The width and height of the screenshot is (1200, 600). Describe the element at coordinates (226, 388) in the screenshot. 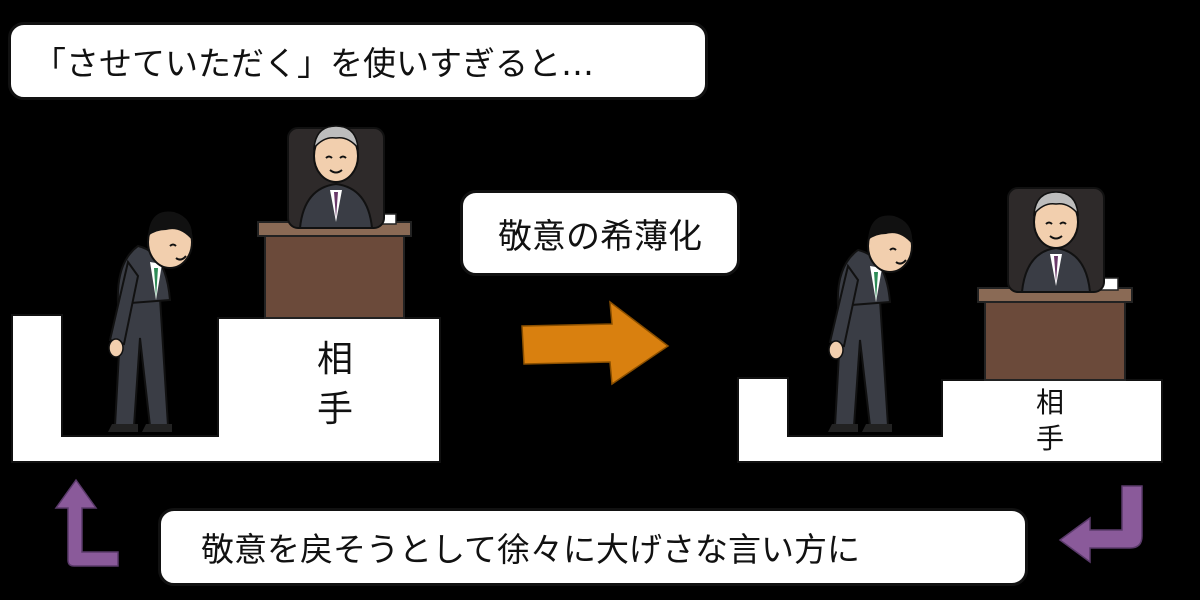

I see `left-platform` at that location.